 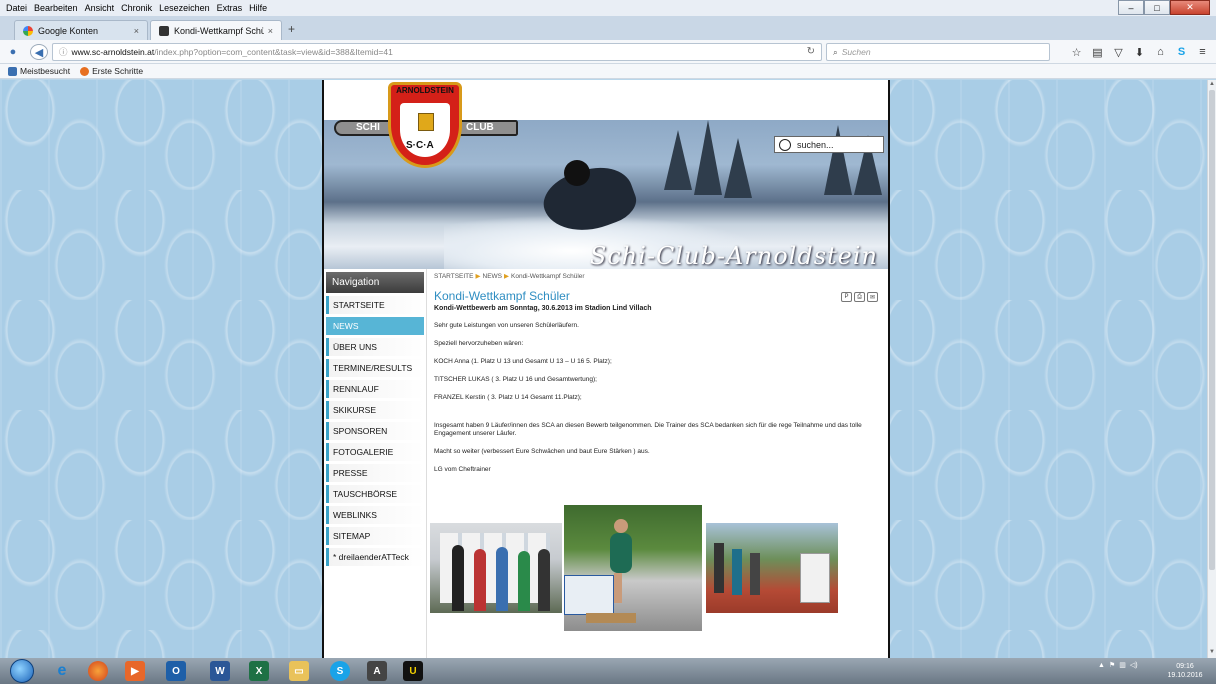 I want to click on menu-hilfe: Hilfe, so click(x=258, y=8).